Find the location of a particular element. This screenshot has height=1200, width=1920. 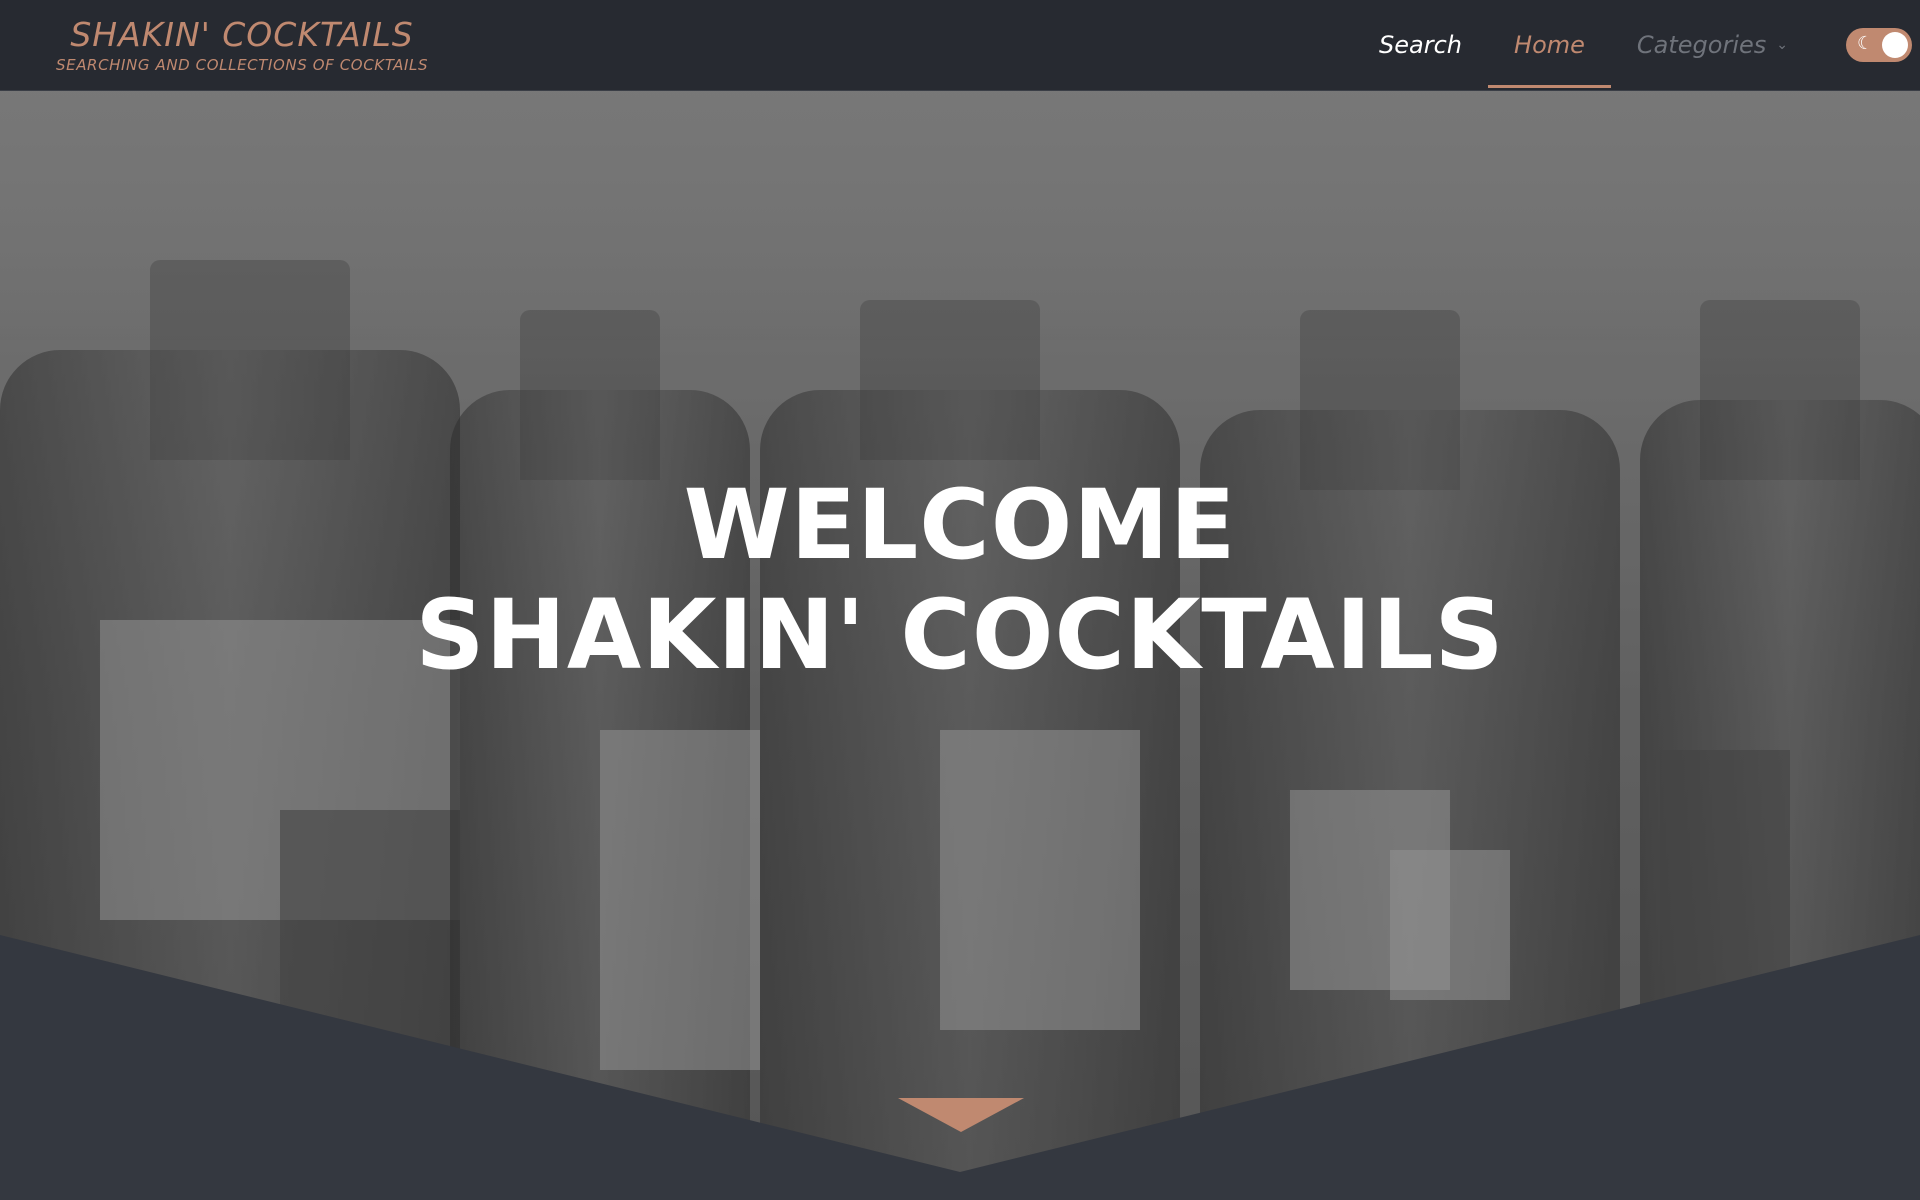

toggle-knob is located at coordinates (1895, 45).